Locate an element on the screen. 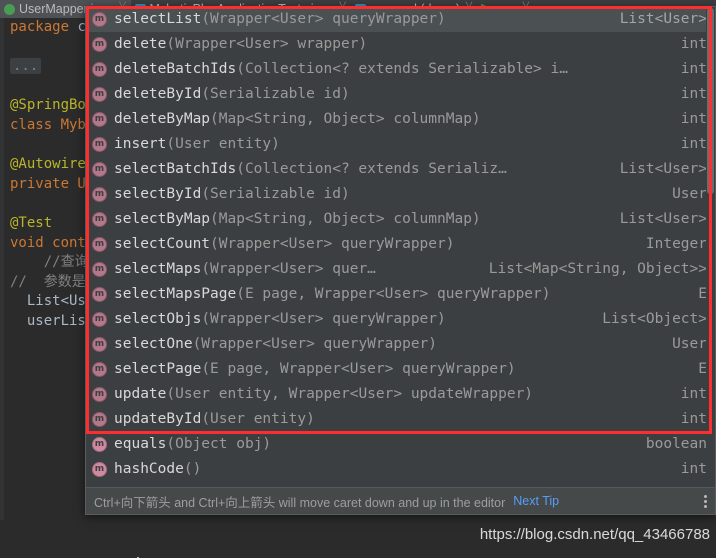  completion-item-name: selectList is located at coordinates (158, 19).